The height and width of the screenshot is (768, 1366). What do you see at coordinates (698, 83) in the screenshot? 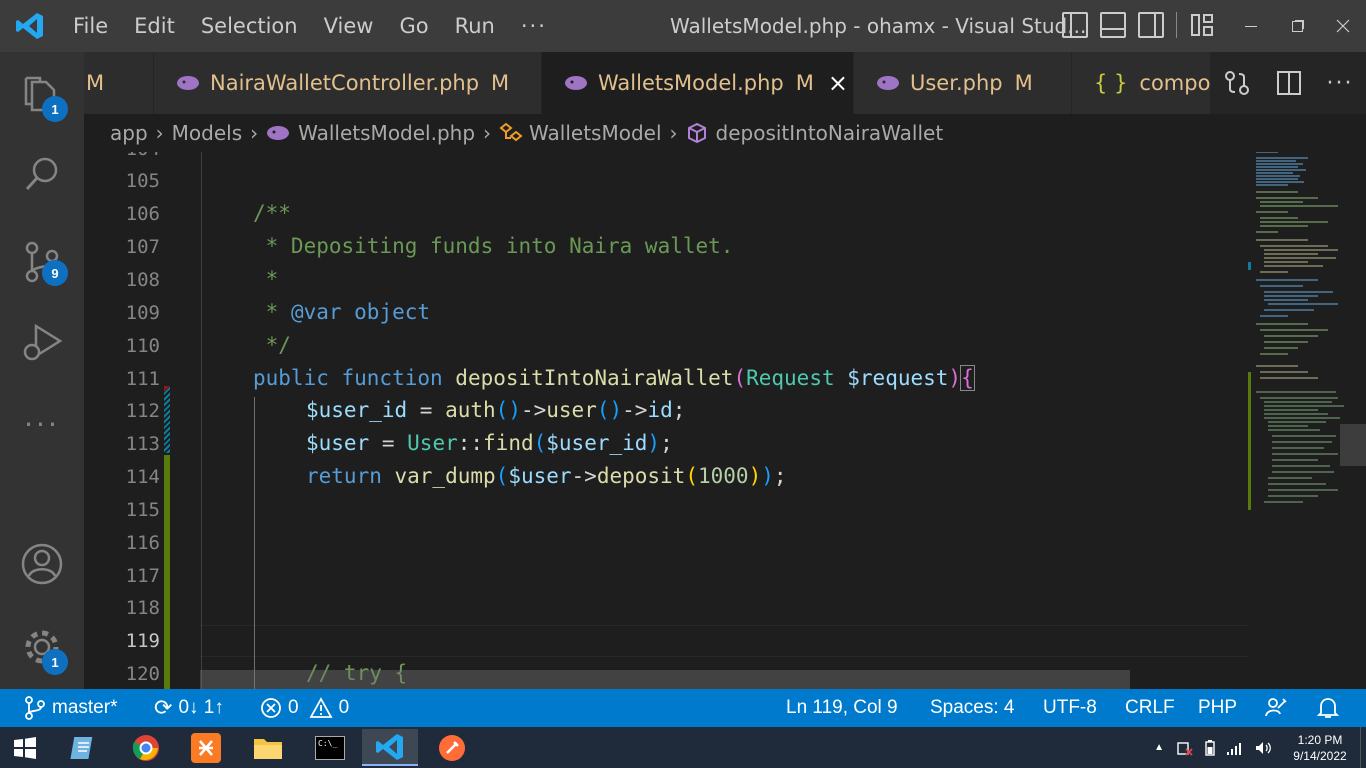
I see `tab-wallets-model: WalletsModel.php M ×` at bounding box center [698, 83].